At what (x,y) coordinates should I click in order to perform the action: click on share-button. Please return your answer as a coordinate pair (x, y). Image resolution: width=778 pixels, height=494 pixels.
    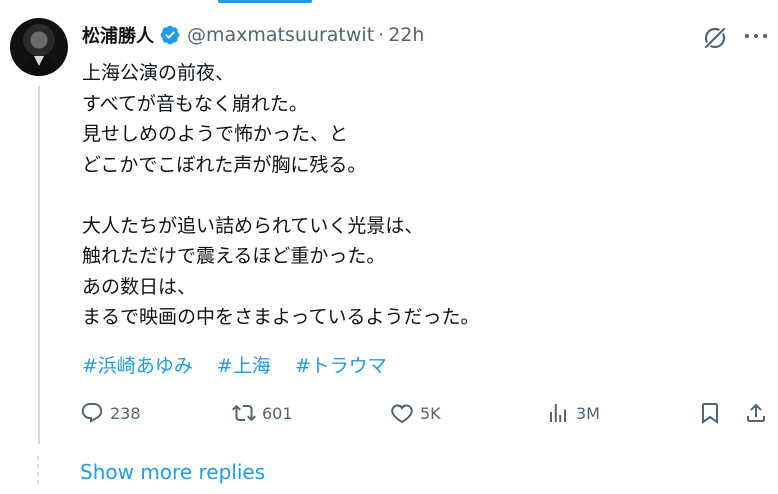
    Looking at the image, I should click on (756, 413).